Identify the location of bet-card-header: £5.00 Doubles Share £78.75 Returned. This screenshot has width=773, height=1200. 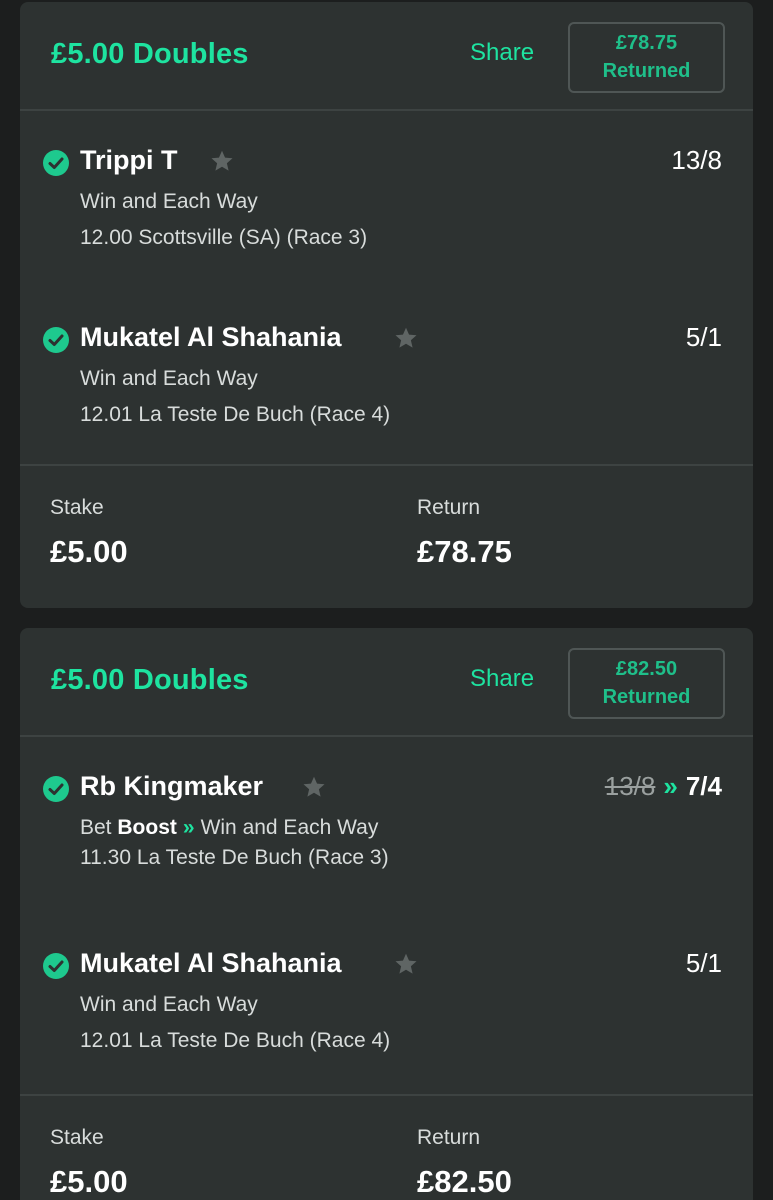
(386, 56).